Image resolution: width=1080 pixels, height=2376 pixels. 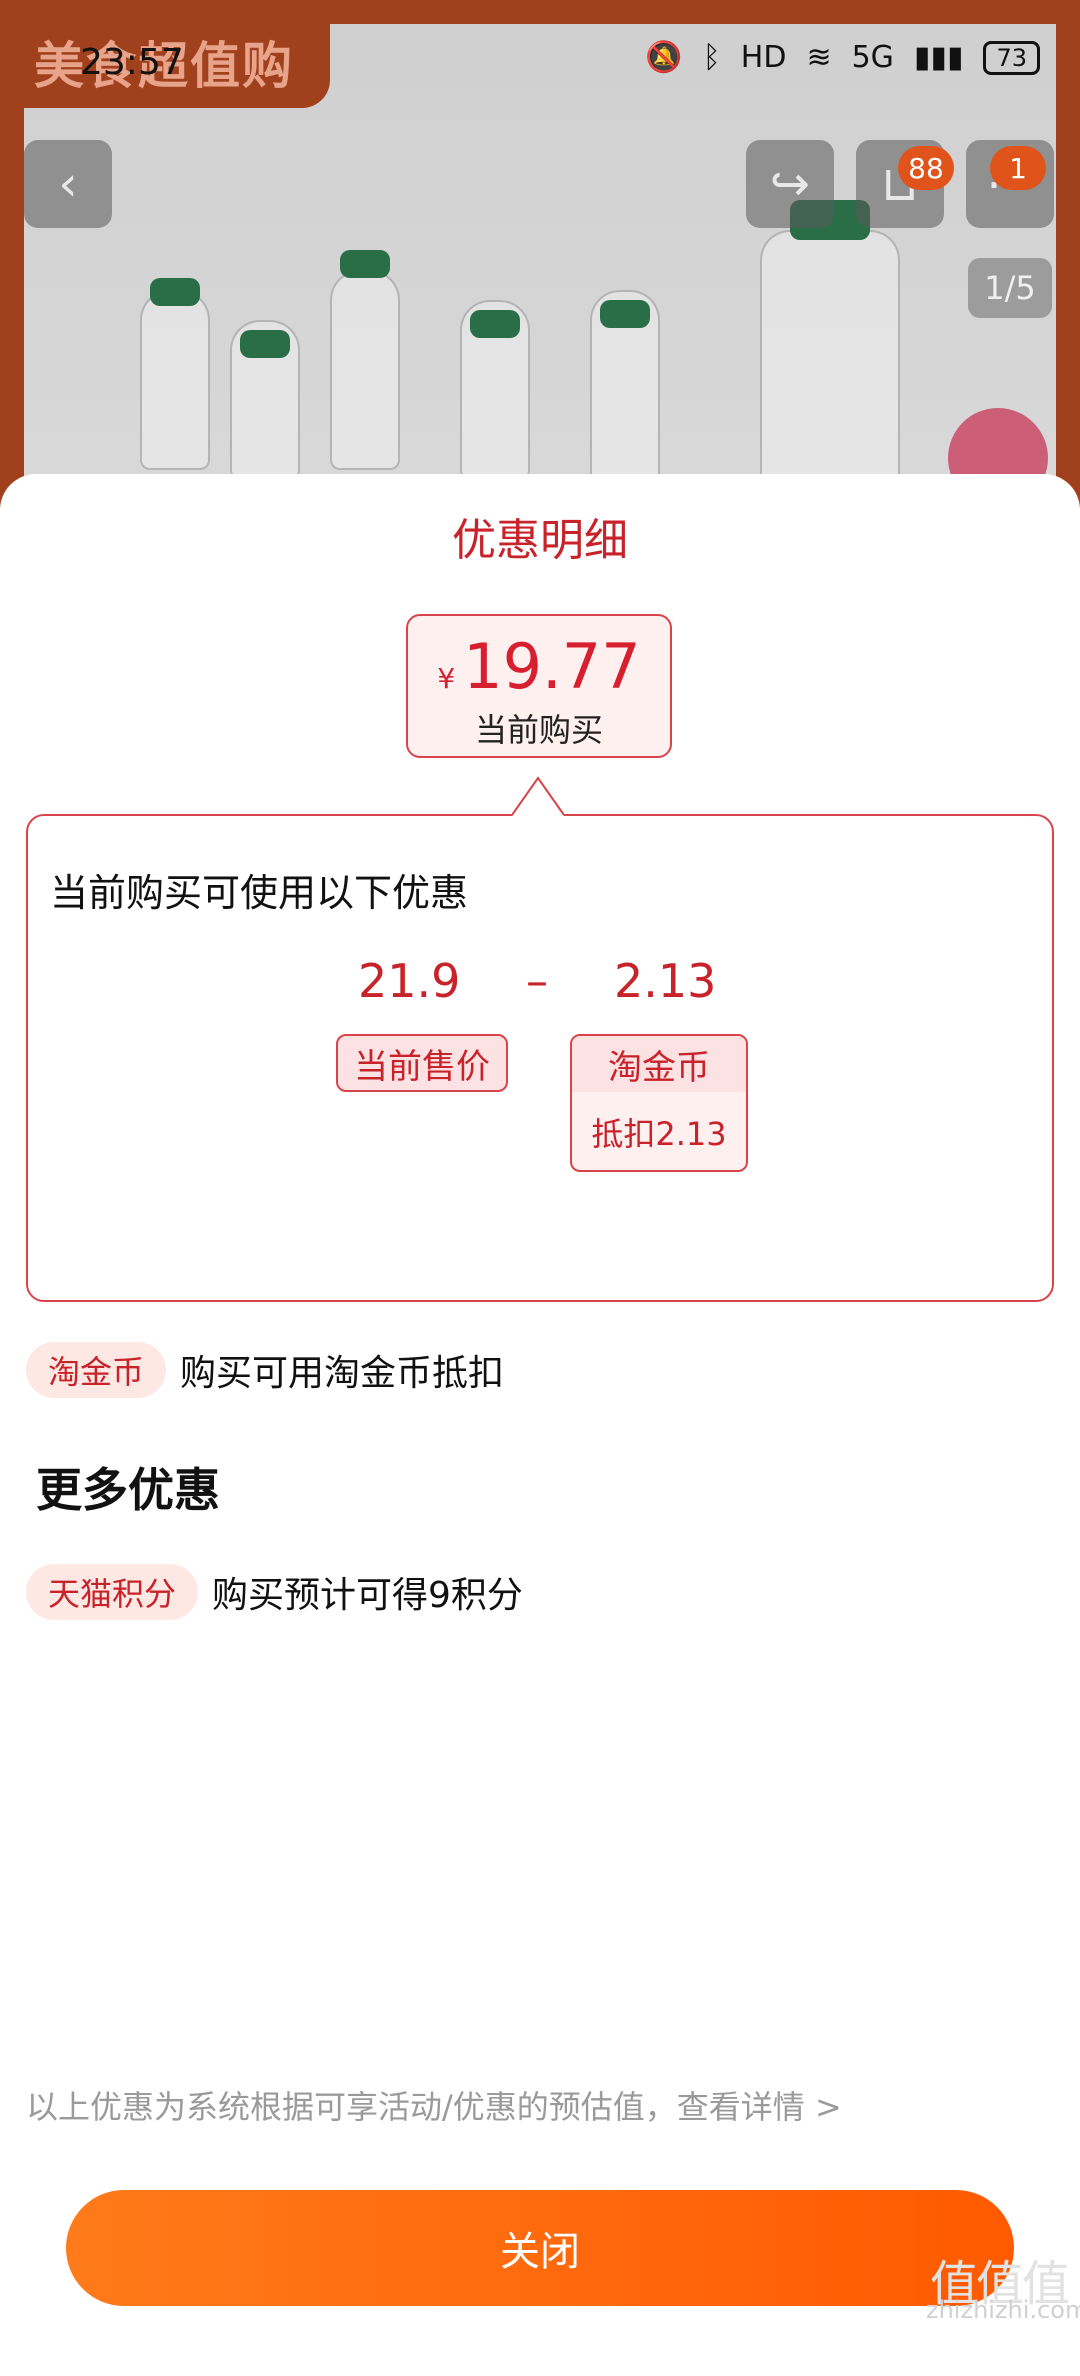 What do you see at coordinates (664, 57) in the screenshot?
I see `mute-icon: 🔕` at bounding box center [664, 57].